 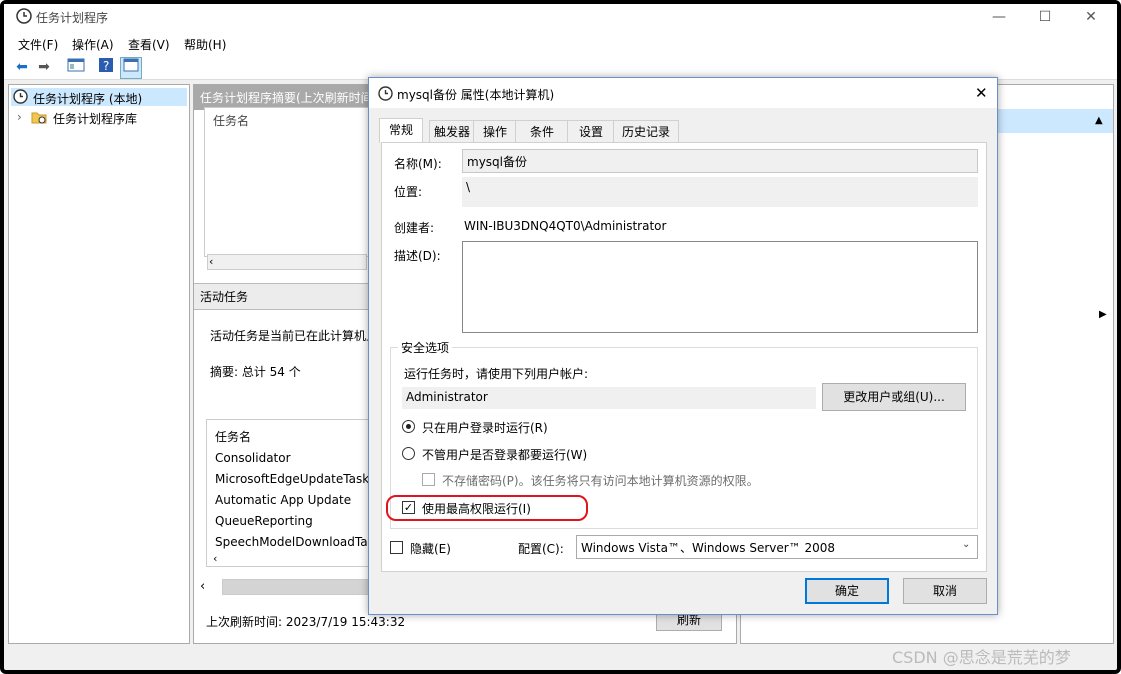 I want to click on highest-privileges-label: 使用最高权限运行(I), so click(x=476, y=508).